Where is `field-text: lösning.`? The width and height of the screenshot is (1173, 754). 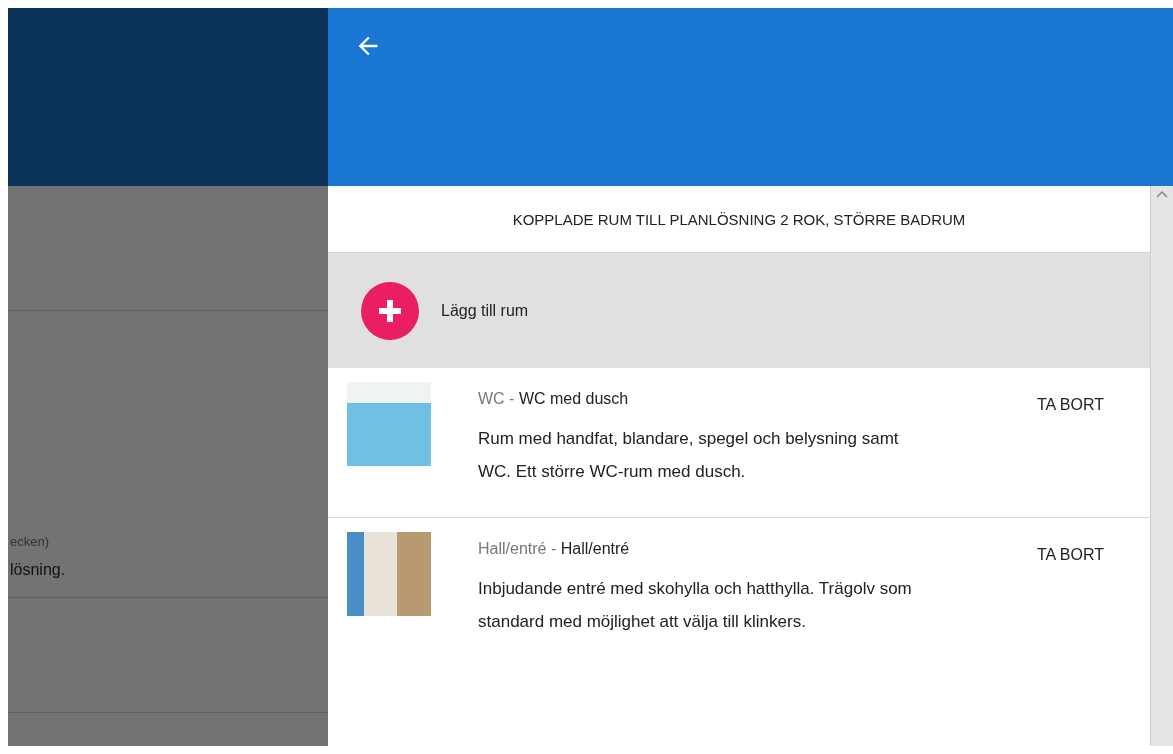
field-text: lösning. is located at coordinates (38, 570).